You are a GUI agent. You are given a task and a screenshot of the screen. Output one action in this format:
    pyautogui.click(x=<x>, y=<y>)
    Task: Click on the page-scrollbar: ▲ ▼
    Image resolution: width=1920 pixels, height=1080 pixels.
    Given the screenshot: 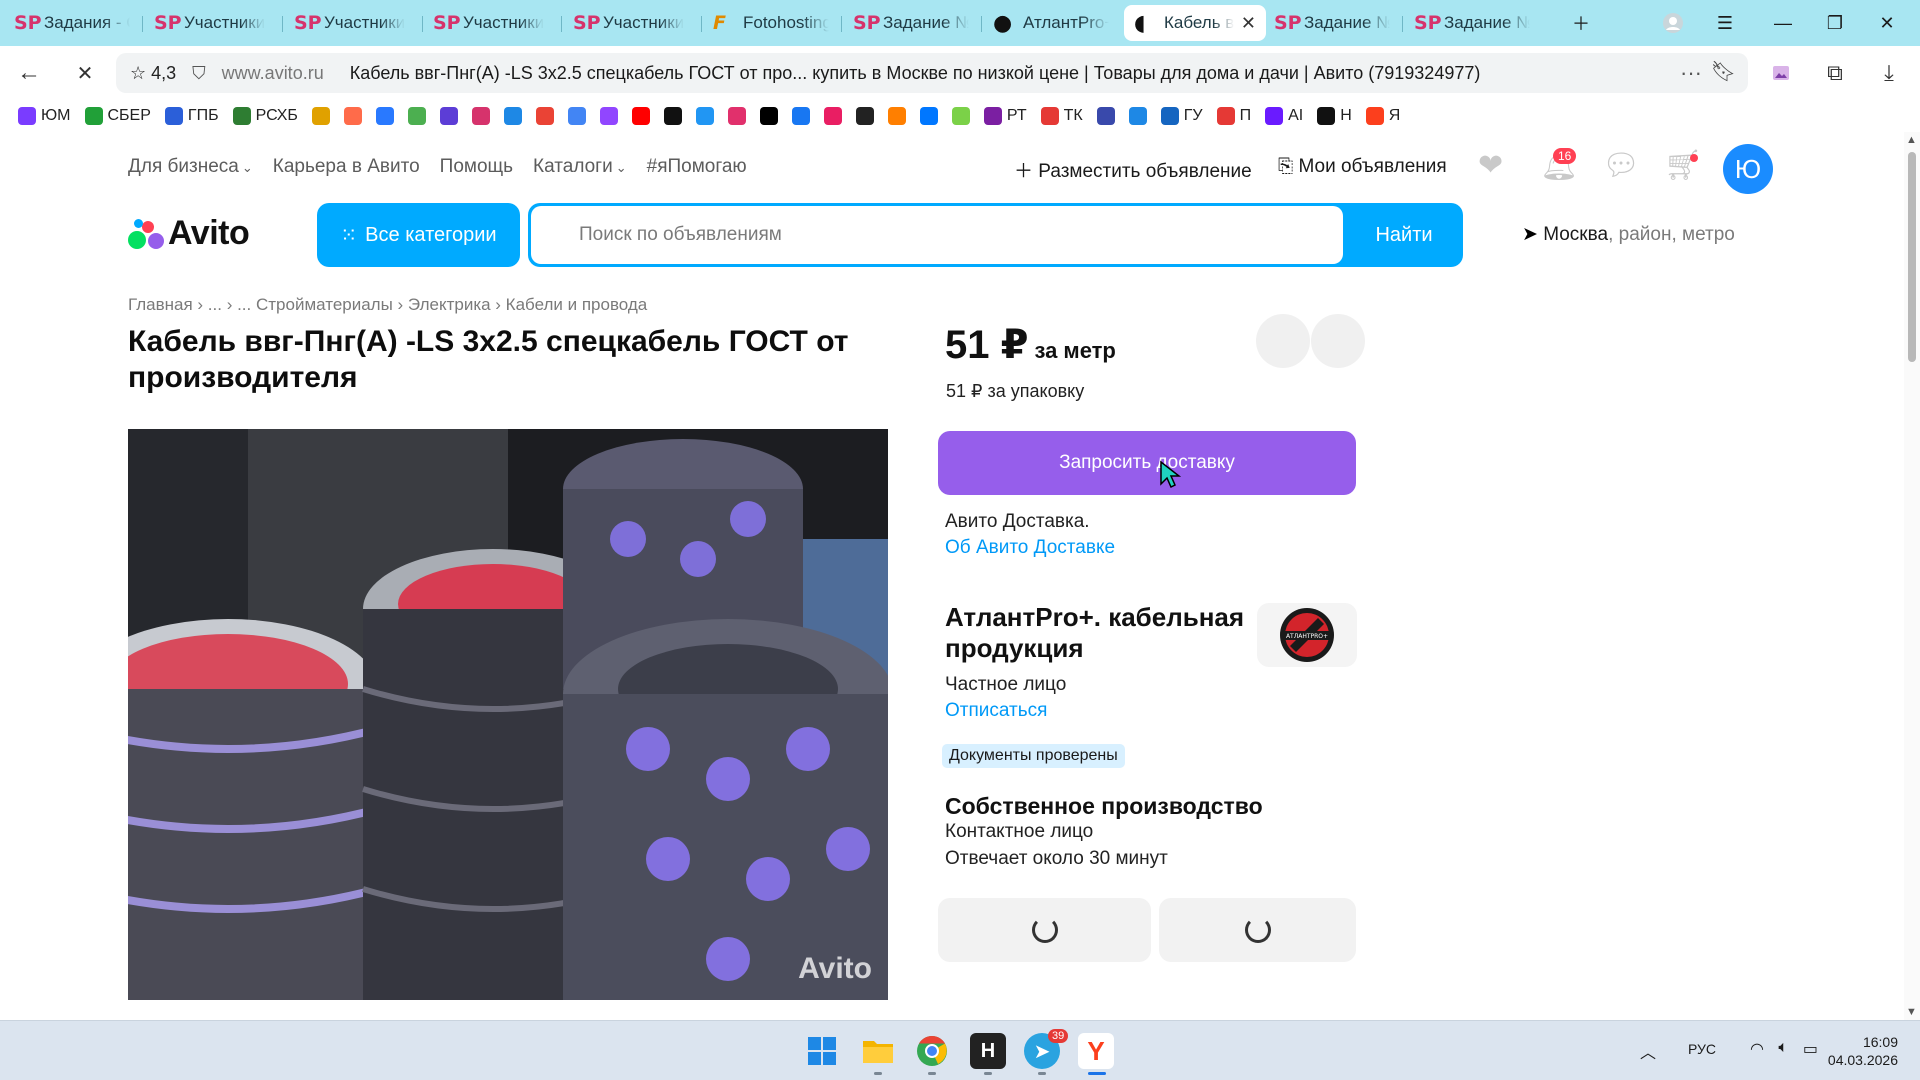 What is the action you would take?
    pyautogui.click(x=1912, y=576)
    